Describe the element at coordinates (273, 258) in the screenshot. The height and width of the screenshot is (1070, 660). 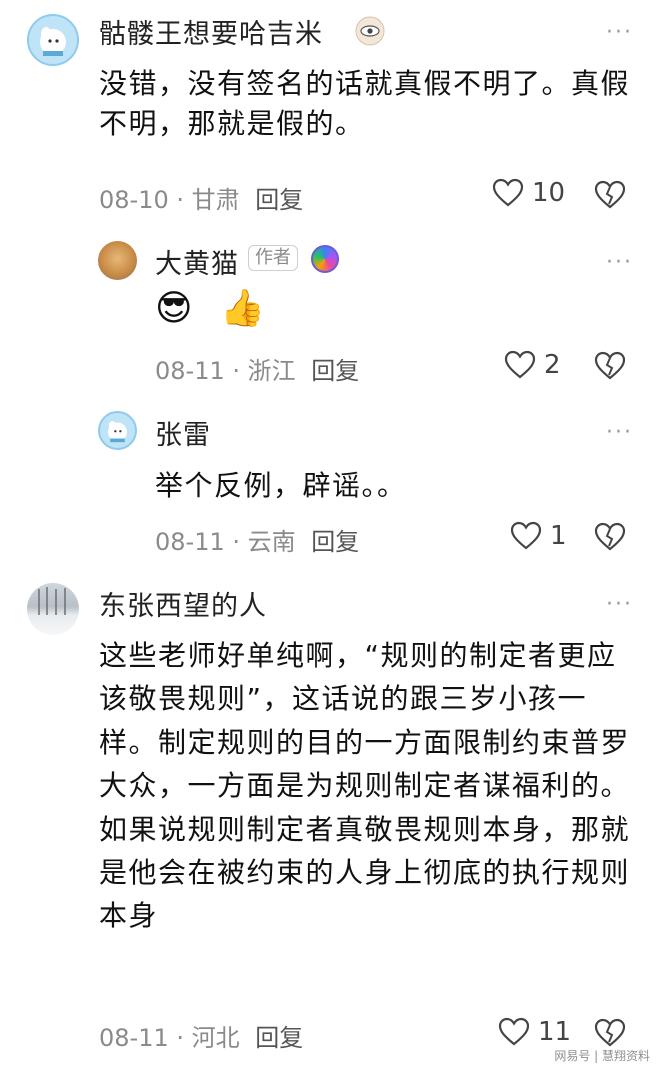
I see `author-tag: 作者` at that location.